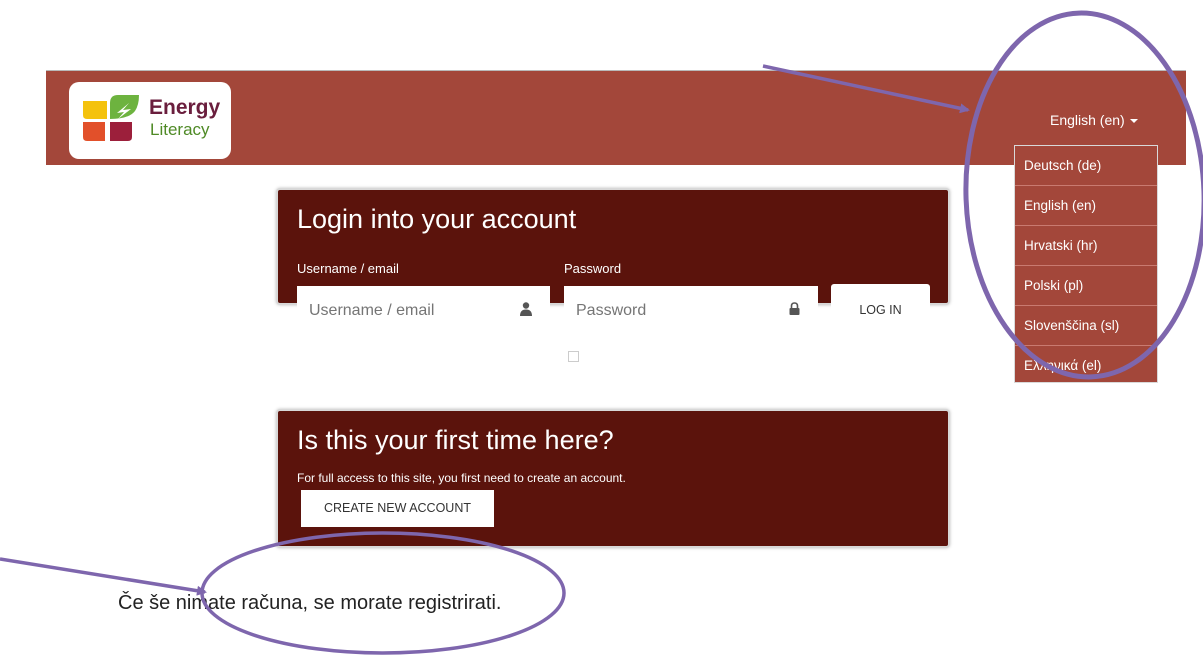 This screenshot has width=1203, height=655. I want to click on ellipse-caption, so click(383, 593).